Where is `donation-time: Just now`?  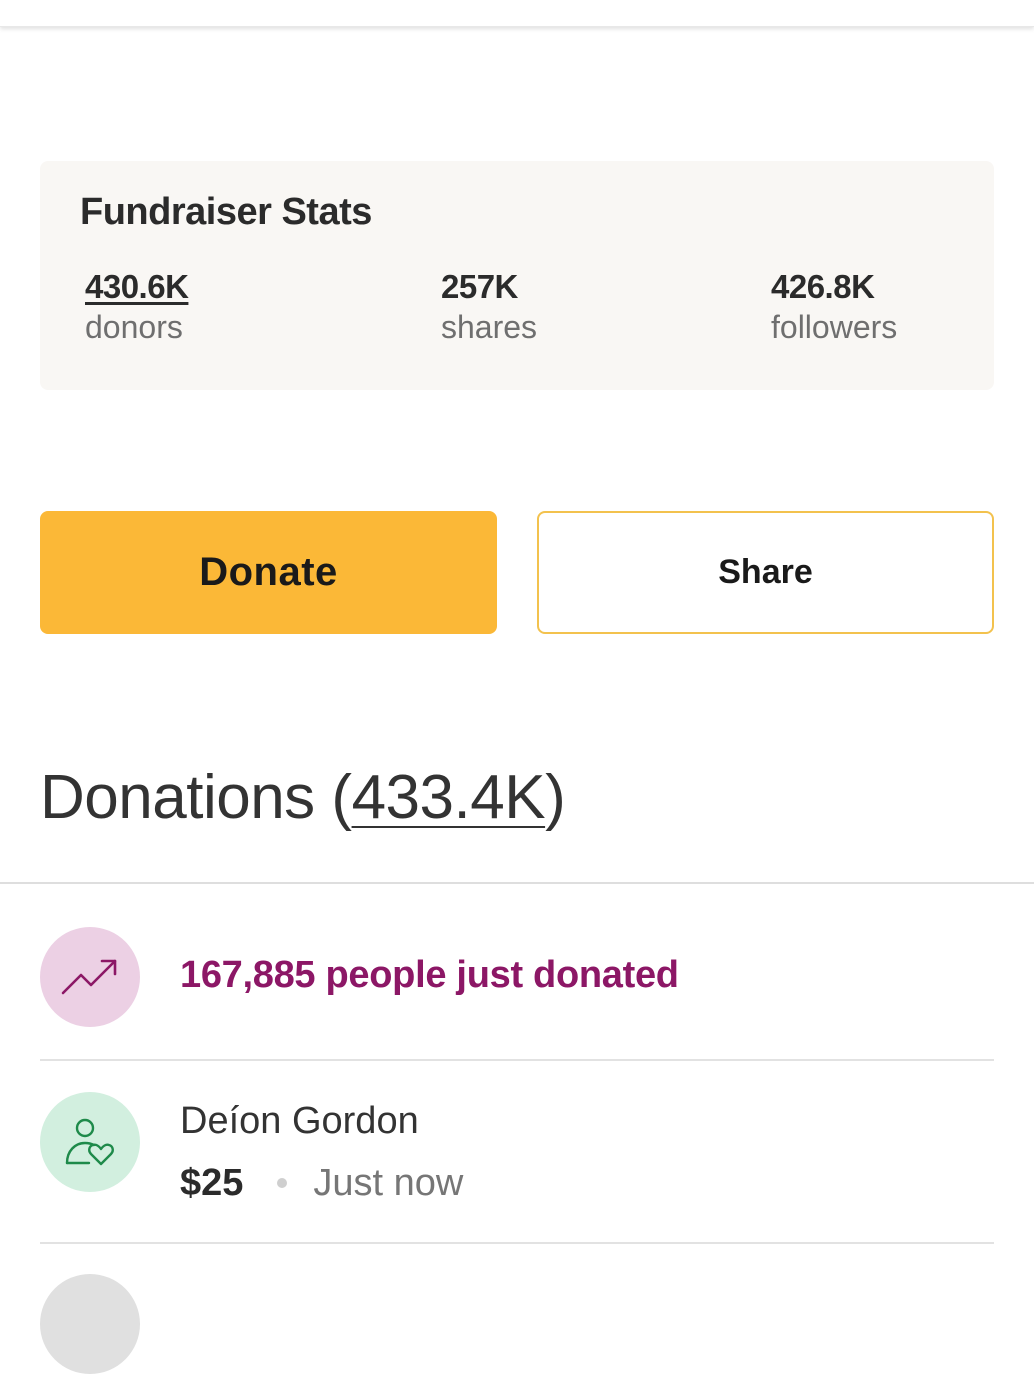
donation-time: Just now is located at coordinates (388, 1183).